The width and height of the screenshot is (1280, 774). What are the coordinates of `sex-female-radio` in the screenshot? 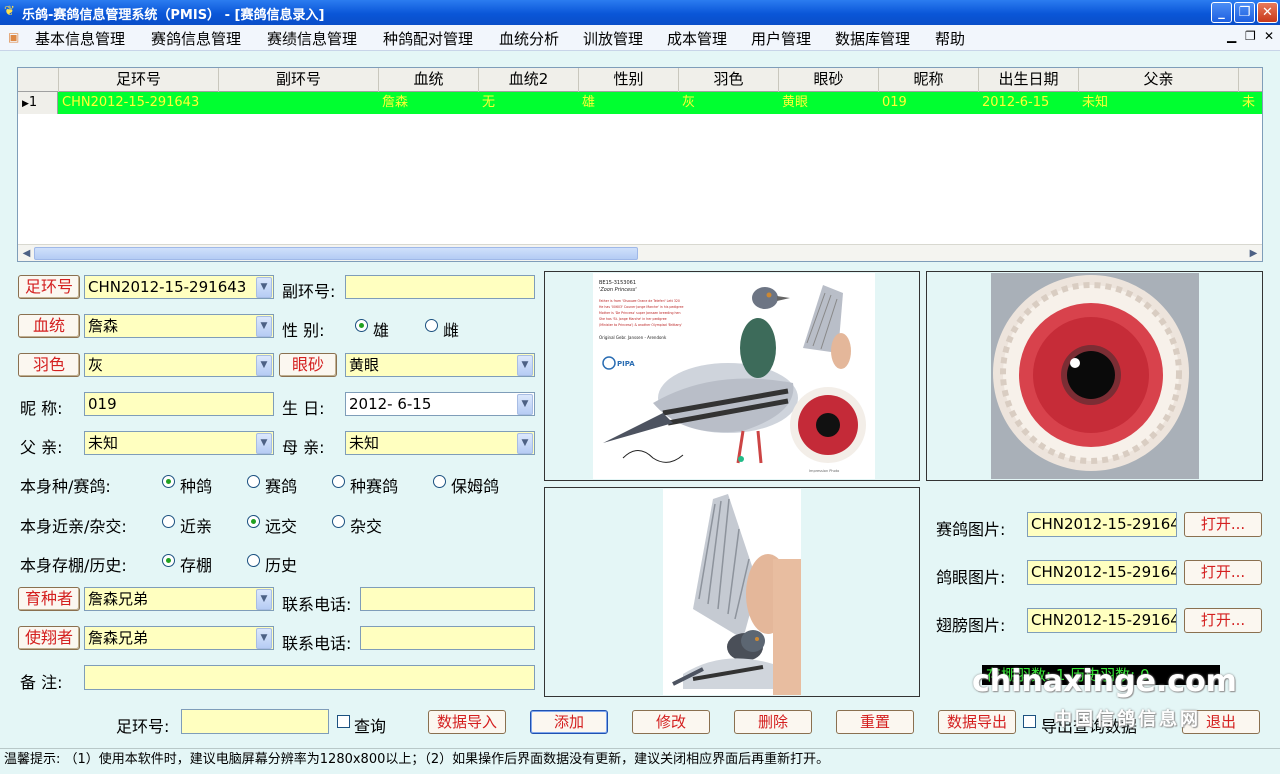 It's located at (431, 325).